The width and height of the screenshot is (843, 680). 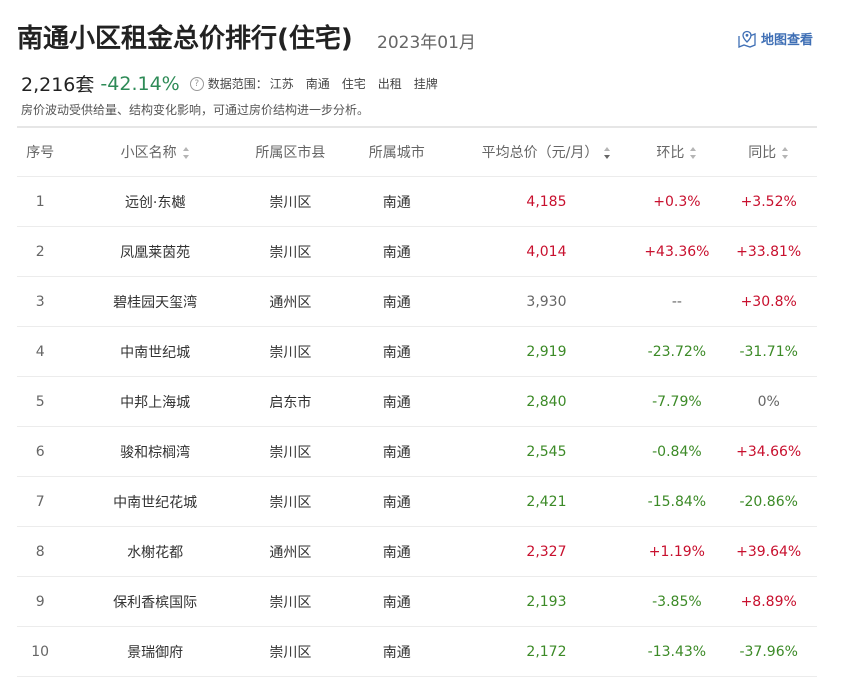 I want to click on column-district: 所属区市县, so click(x=290, y=153).